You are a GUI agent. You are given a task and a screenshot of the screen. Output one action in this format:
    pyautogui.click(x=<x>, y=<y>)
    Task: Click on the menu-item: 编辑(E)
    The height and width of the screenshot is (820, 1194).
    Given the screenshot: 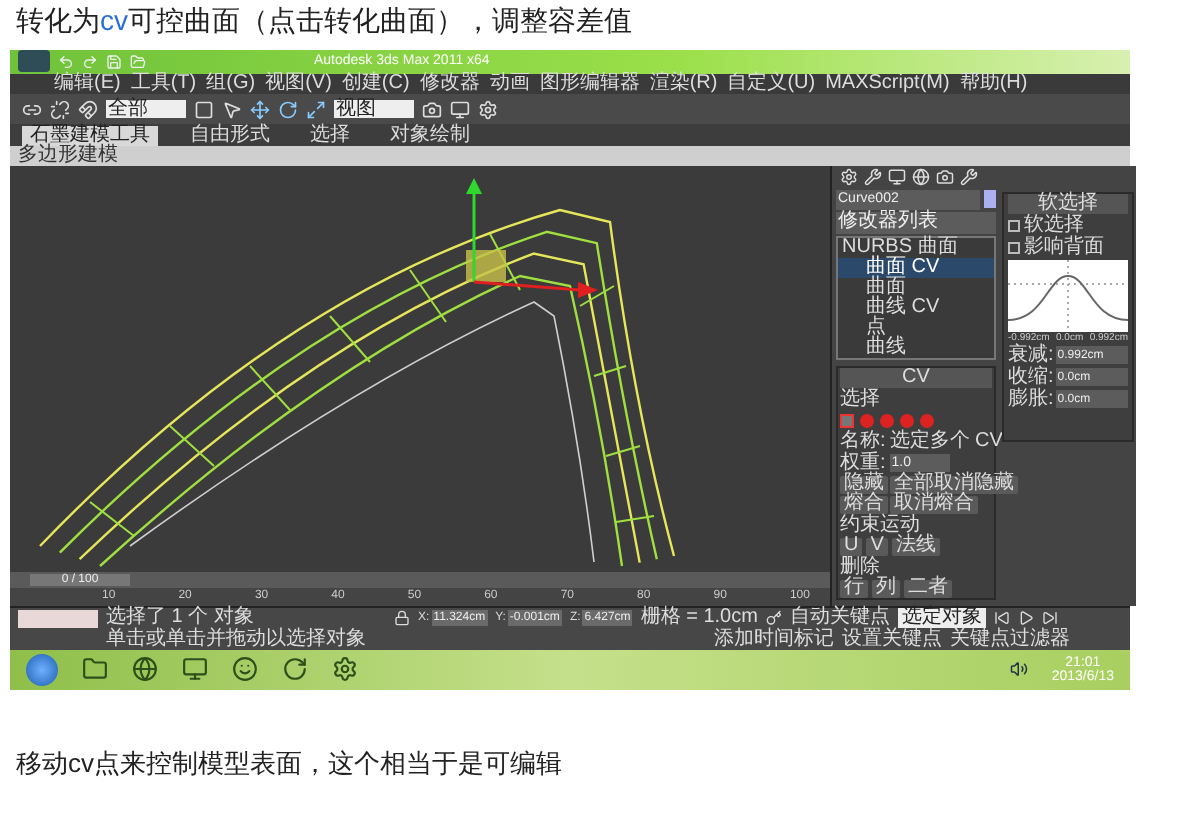 What is the action you would take?
    pyautogui.click(x=87, y=83)
    